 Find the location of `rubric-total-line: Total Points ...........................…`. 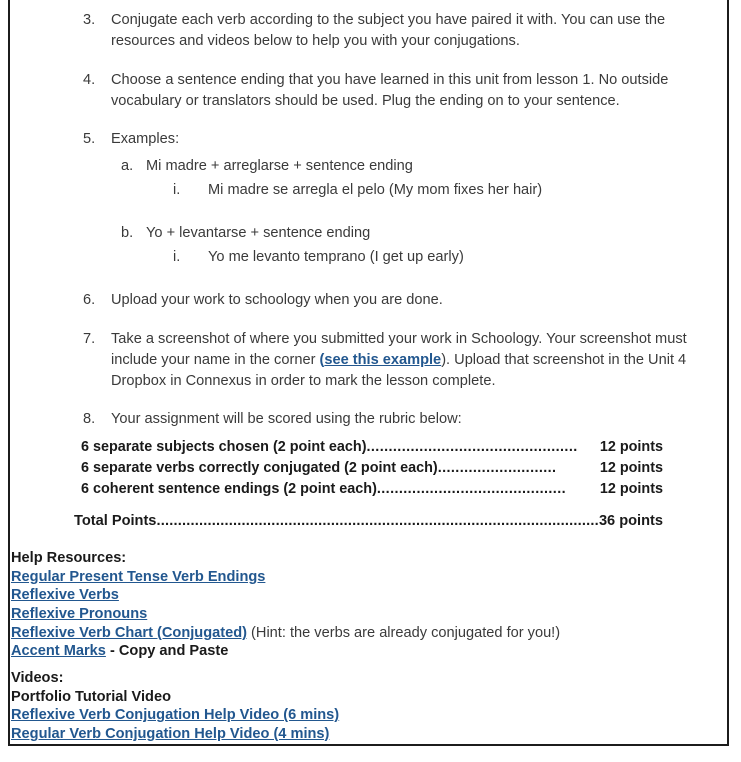

rubric-total-line: Total Points ...........................… is located at coordinates (368, 521).